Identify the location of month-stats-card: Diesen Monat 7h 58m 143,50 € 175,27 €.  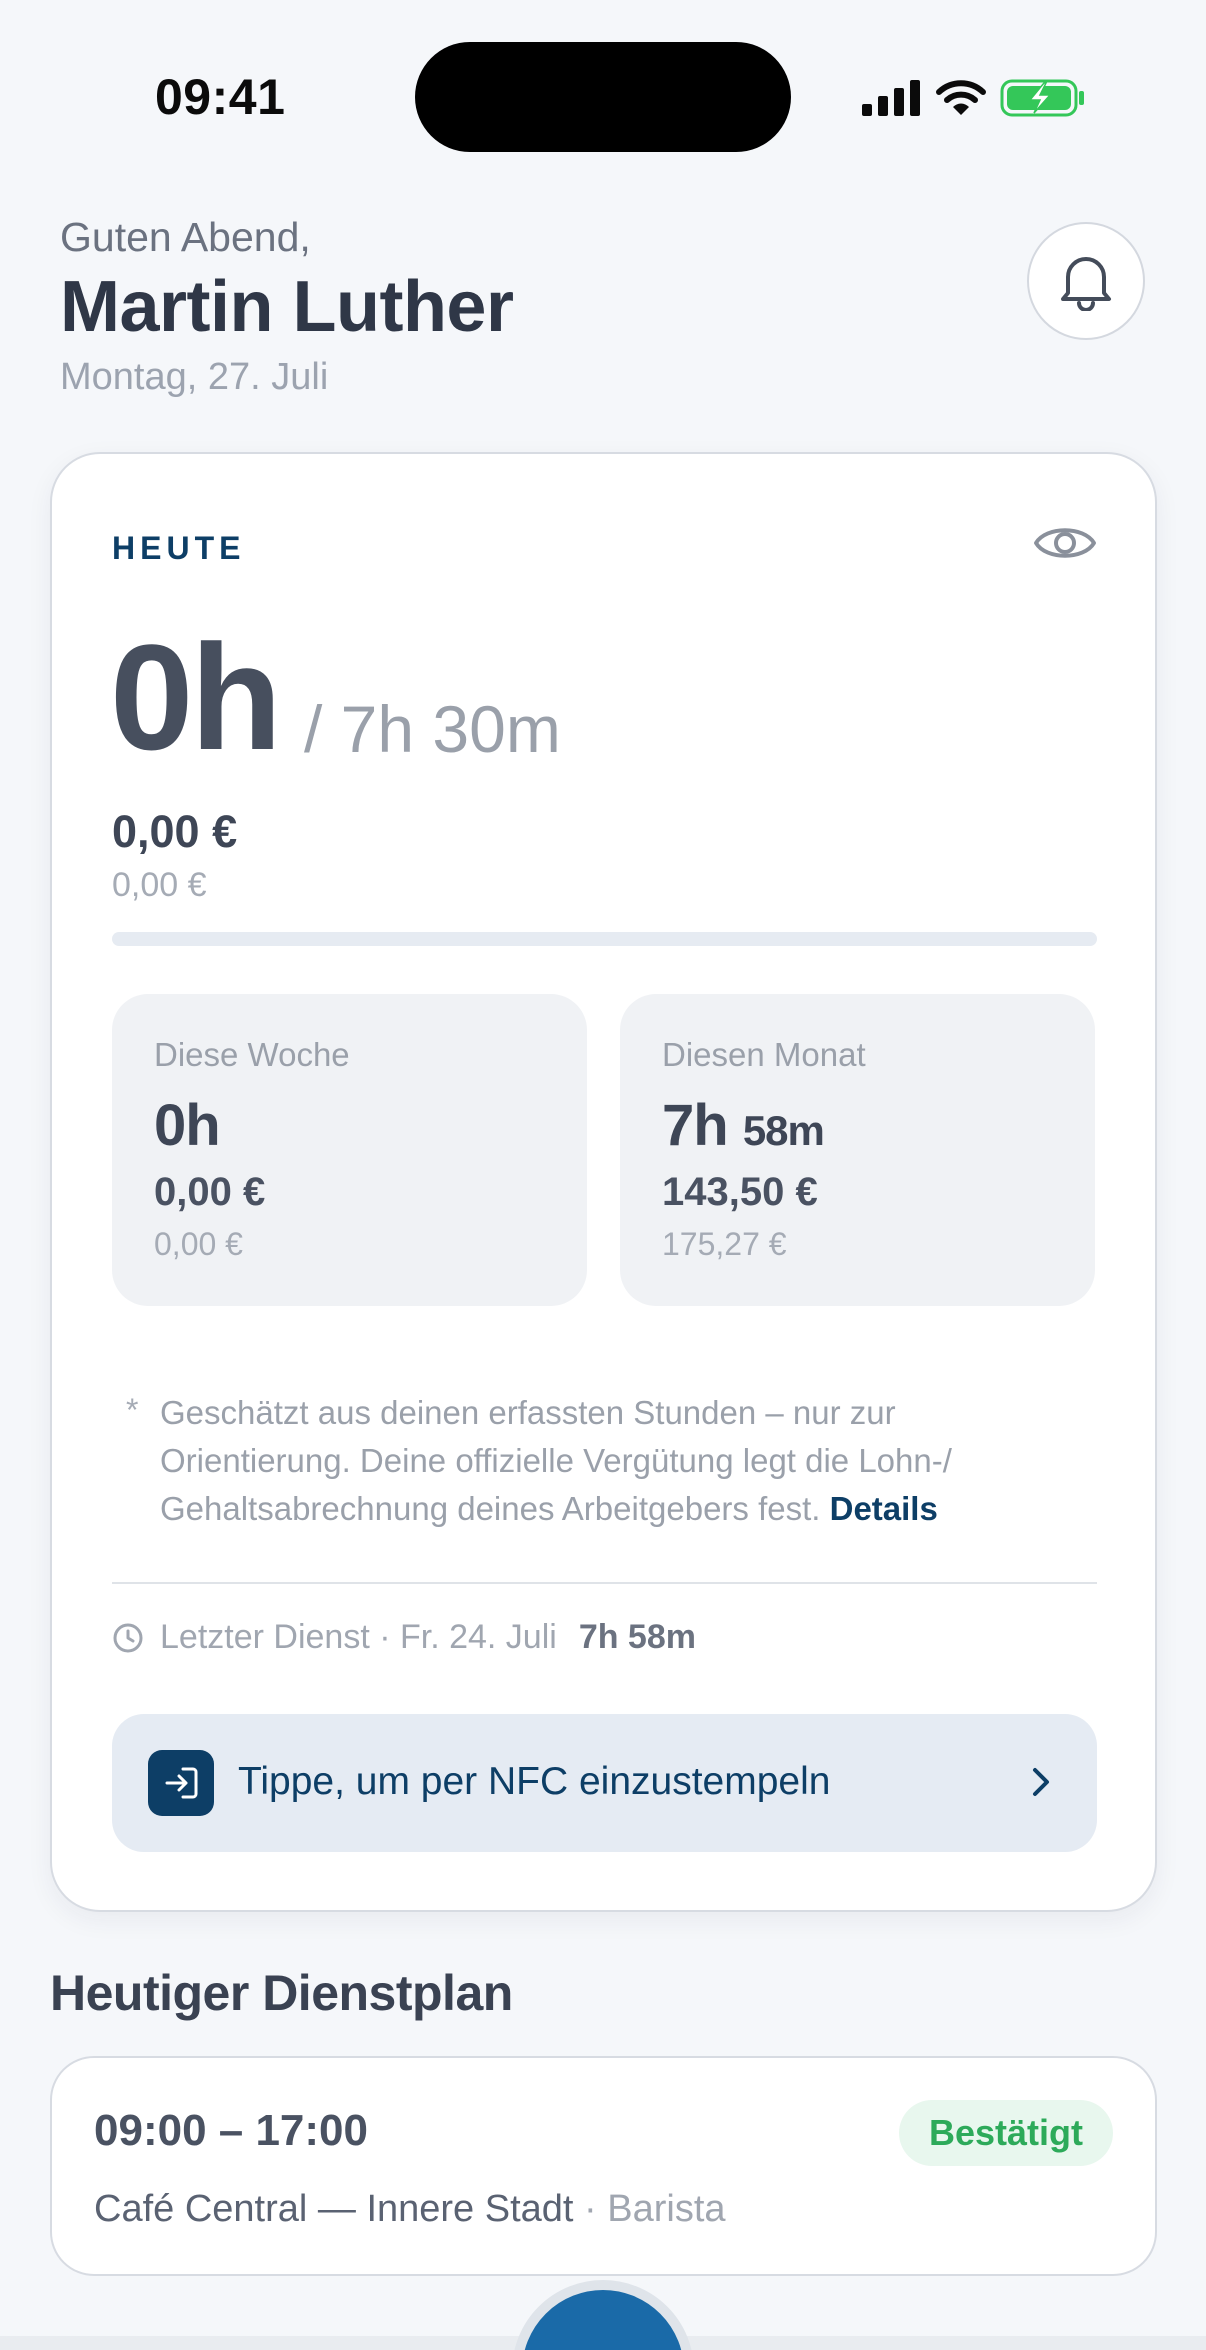
(857, 1150).